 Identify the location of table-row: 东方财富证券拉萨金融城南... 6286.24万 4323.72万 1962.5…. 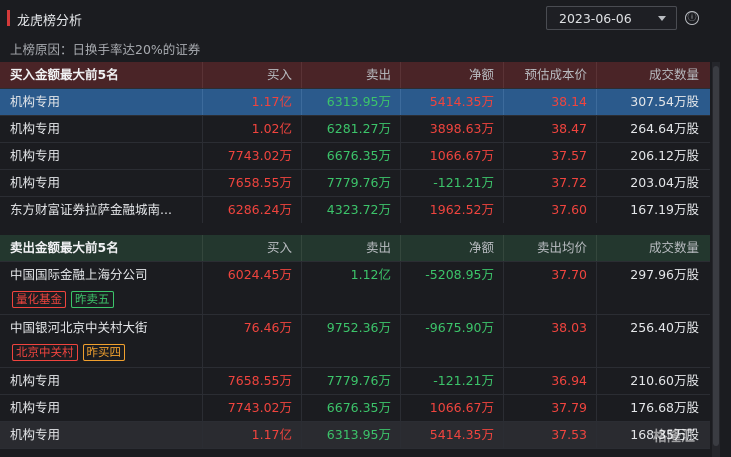
(355, 210).